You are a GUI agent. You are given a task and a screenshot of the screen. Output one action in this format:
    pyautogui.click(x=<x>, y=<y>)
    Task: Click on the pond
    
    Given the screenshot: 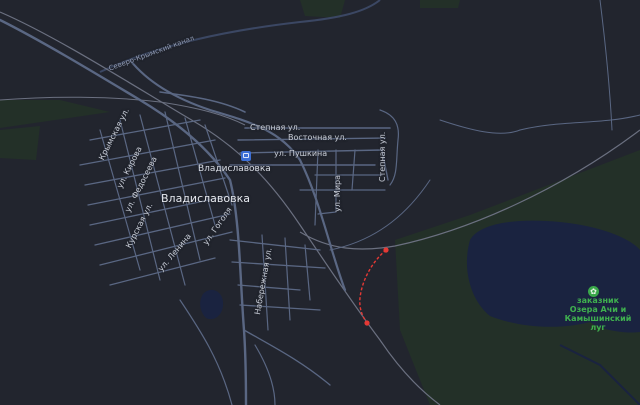 What is the action you would take?
    pyautogui.click(x=212, y=304)
    